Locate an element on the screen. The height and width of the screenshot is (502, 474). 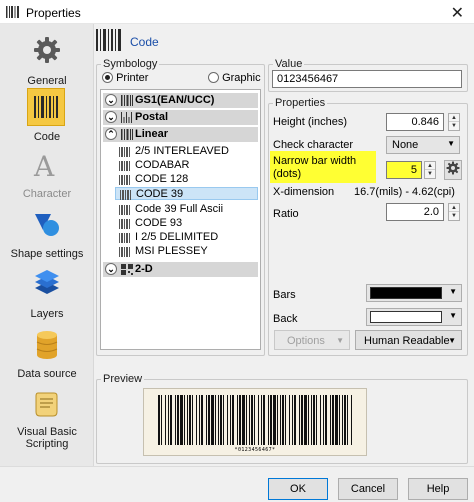
tree-group-linear: ⌃ Linear is located at coordinates (180, 134).